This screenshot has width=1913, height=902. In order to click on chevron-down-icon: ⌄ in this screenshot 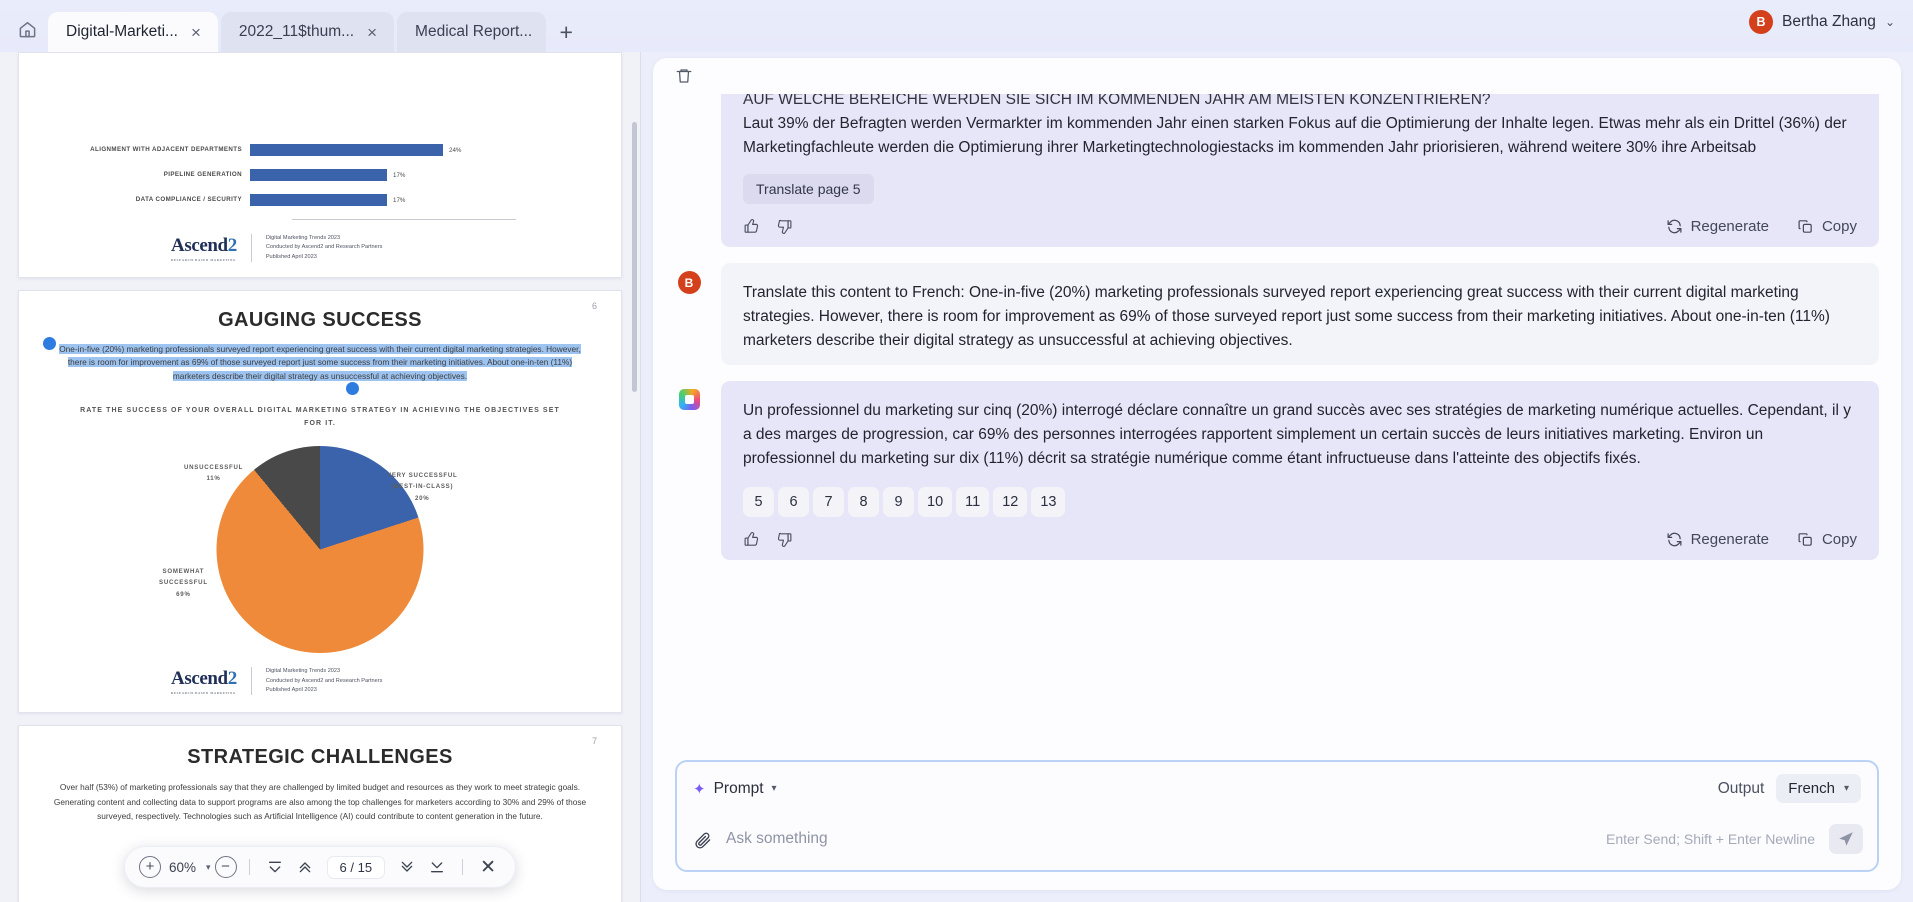, I will do `click(1889, 22)`.